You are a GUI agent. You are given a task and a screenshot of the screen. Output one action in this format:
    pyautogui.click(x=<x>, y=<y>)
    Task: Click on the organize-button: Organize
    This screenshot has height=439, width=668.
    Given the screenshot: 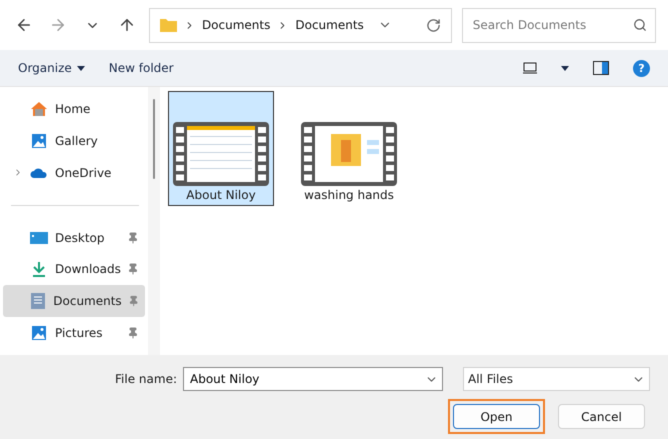 What is the action you would take?
    pyautogui.click(x=51, y=68)
    